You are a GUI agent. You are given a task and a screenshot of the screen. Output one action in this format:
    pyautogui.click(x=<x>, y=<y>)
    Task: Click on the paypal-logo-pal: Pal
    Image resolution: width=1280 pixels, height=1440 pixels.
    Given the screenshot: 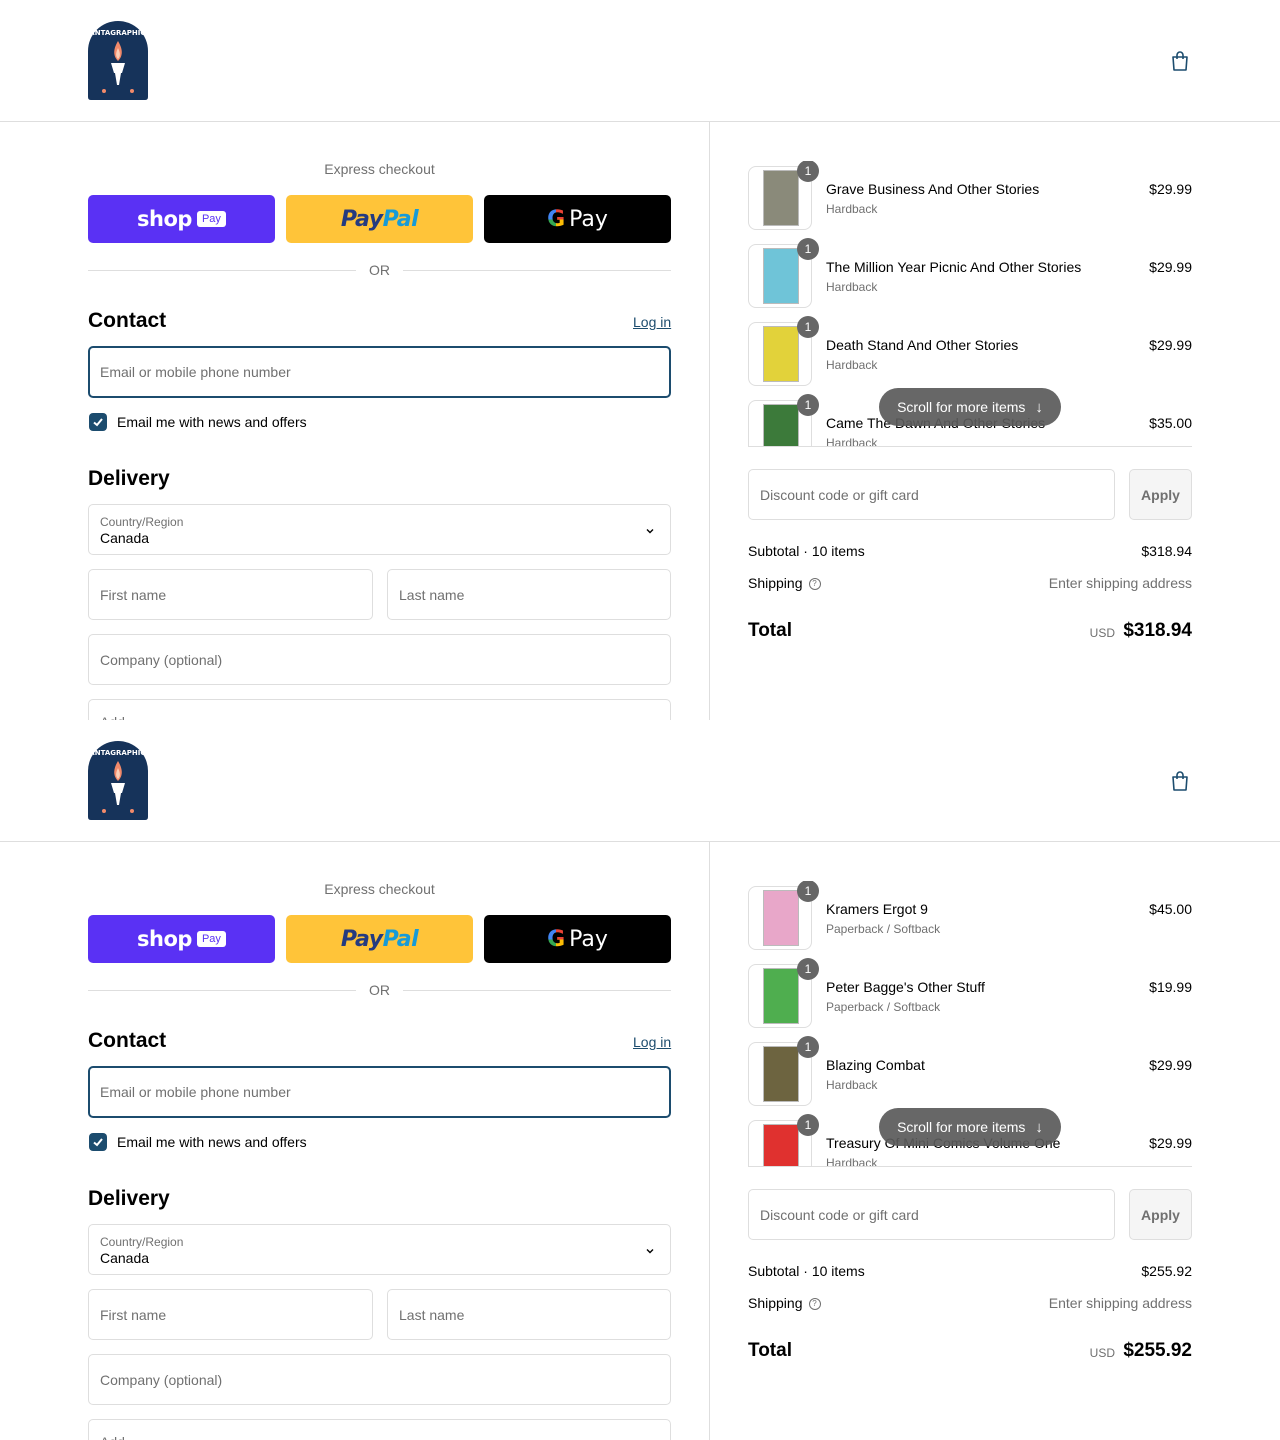 What is the action you would take?
    pyautogui.click(x=400, y=219)
    